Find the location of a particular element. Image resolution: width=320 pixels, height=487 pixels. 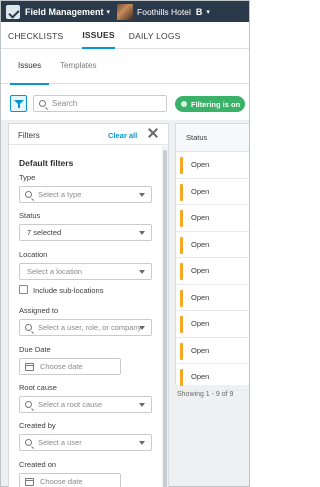

subtab-issues: Issues is located at coordinates (29, 73).